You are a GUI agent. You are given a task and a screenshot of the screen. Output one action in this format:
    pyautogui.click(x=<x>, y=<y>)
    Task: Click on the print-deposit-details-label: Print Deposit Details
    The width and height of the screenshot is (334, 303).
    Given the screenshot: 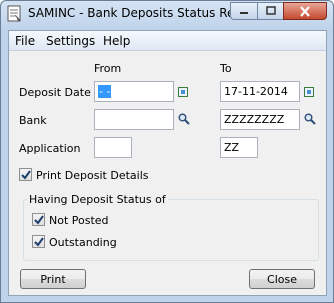 What is the action you would take?
    pyautogui.click(x=92, y=175)
    